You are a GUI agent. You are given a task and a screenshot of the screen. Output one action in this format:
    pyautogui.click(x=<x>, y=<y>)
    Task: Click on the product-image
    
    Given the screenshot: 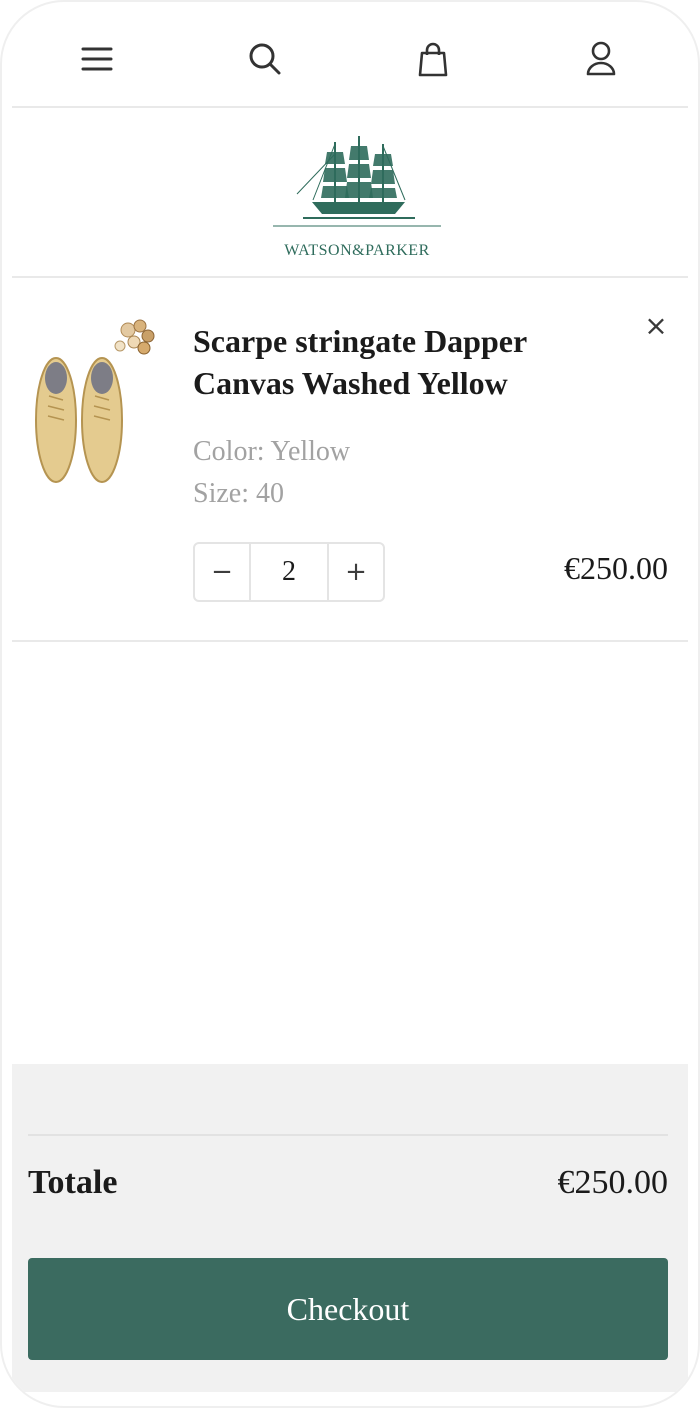 What is the action you would take?
    pyautogui.click(x=97, y=401)
    